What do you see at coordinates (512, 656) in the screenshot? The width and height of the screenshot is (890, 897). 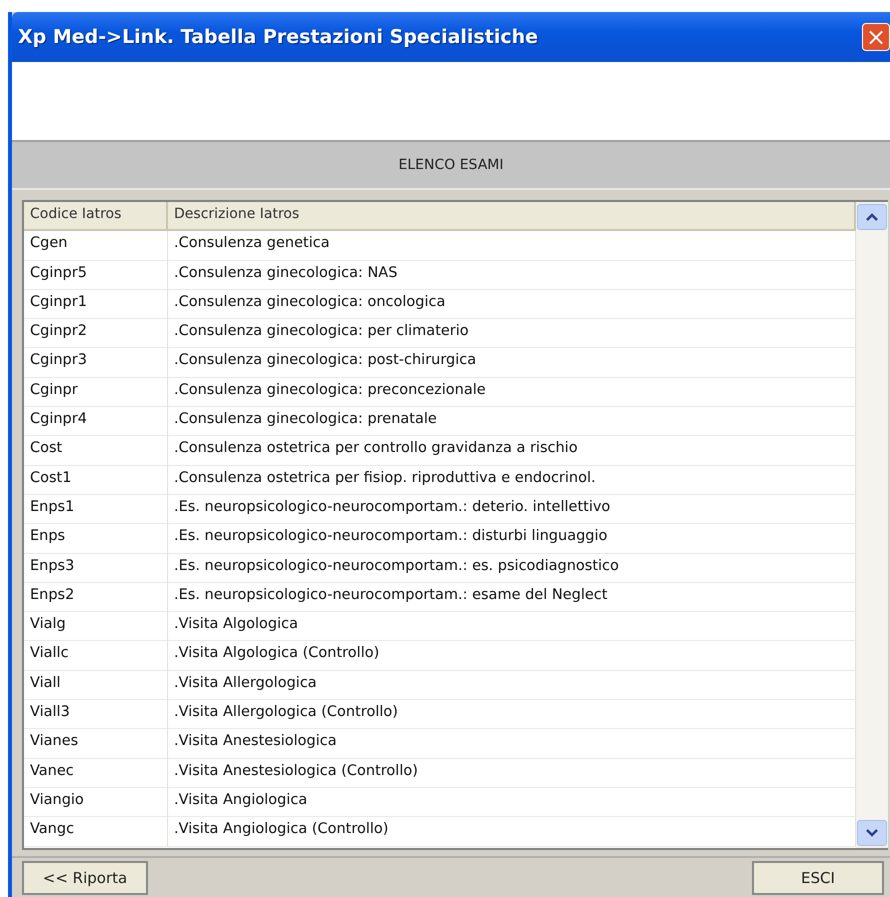 I see `table-cell: .Visita Algologica (Controllo)` at bounding box center [512, 656].